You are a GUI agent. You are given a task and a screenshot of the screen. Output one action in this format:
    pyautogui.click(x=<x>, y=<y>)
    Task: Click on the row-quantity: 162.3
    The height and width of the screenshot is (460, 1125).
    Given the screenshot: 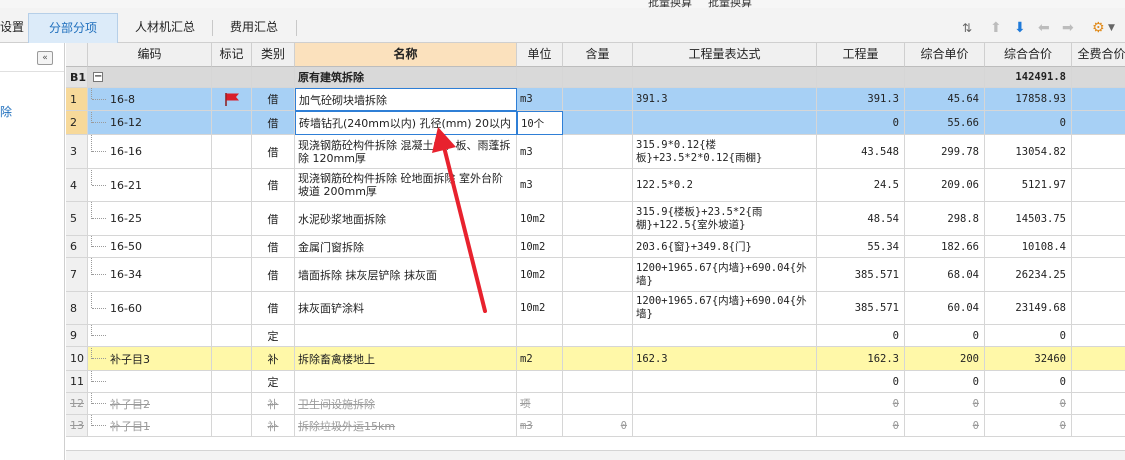 What is the action you would take?
    pyautogui.click(x=861, y=359)
    